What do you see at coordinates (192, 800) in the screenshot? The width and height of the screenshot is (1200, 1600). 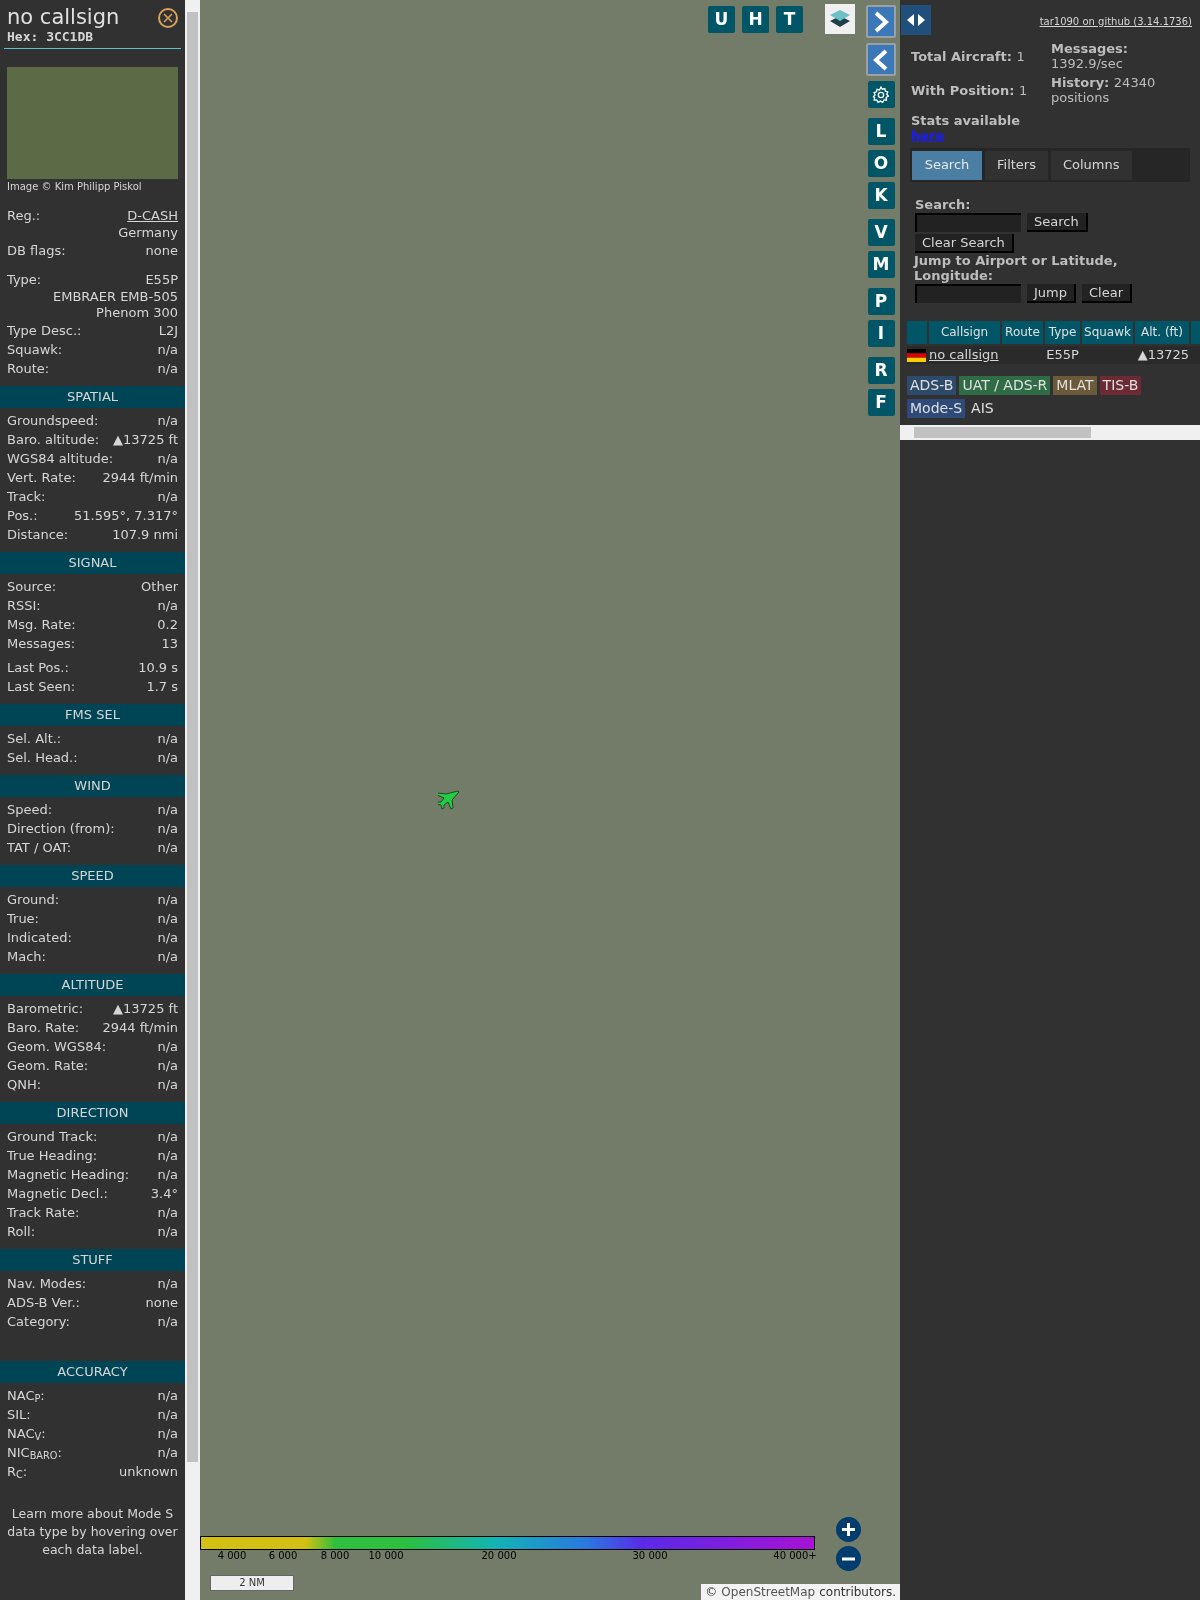 I see `vertical-scrollbar` at bounding box center [192, 800].